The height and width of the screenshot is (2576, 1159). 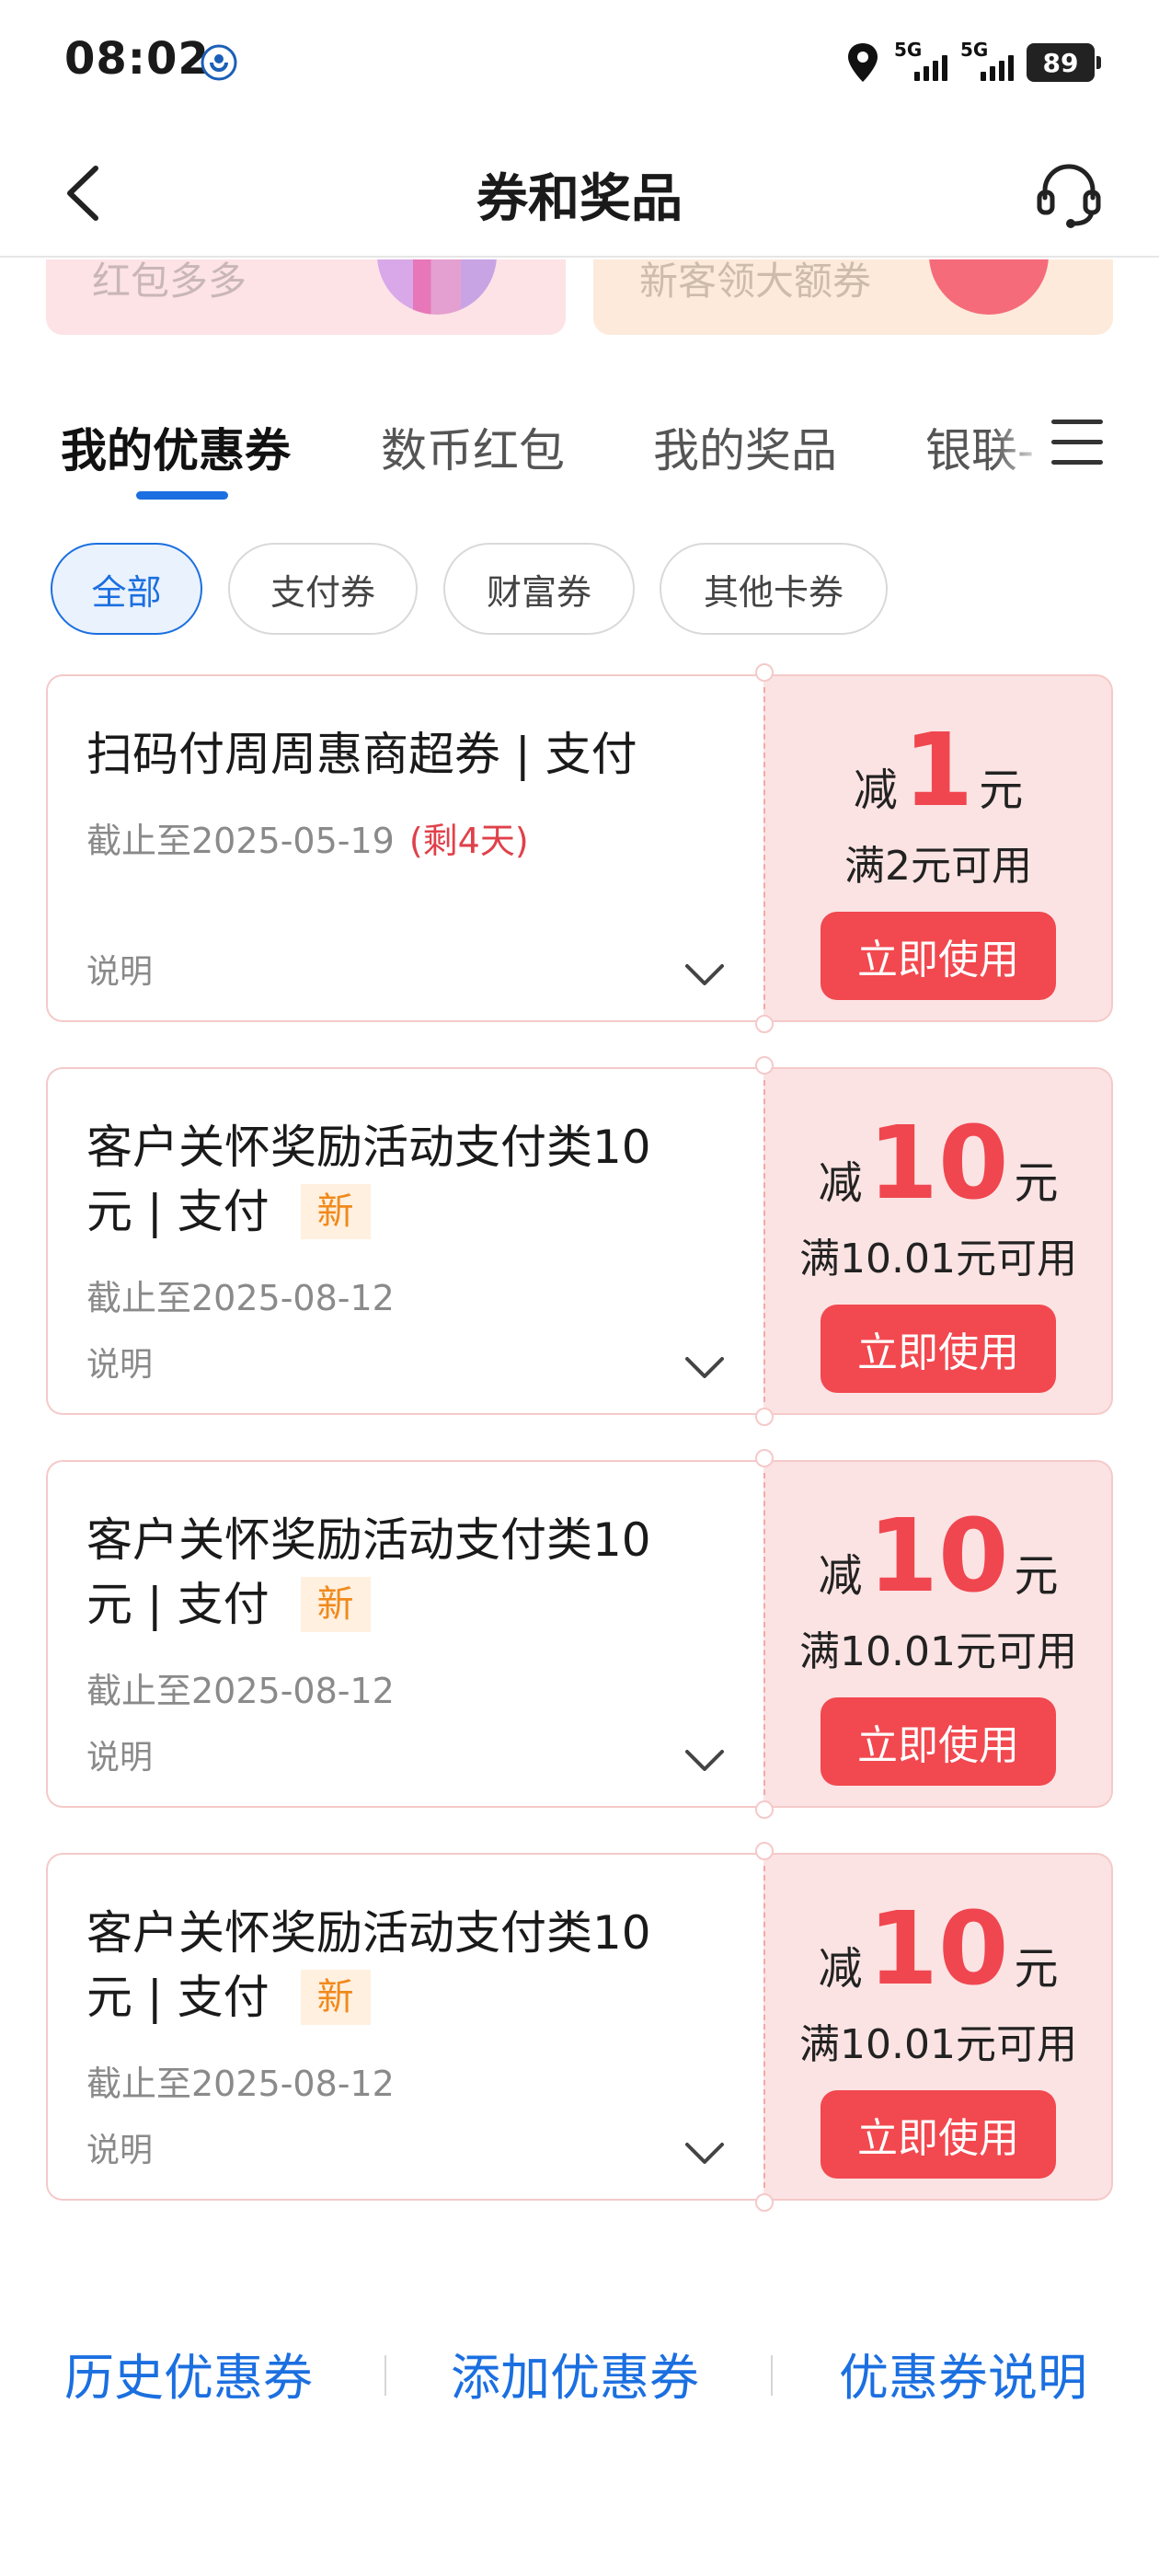 I want to click on coupon-amount-value: 1, so click(x=938, y=770).